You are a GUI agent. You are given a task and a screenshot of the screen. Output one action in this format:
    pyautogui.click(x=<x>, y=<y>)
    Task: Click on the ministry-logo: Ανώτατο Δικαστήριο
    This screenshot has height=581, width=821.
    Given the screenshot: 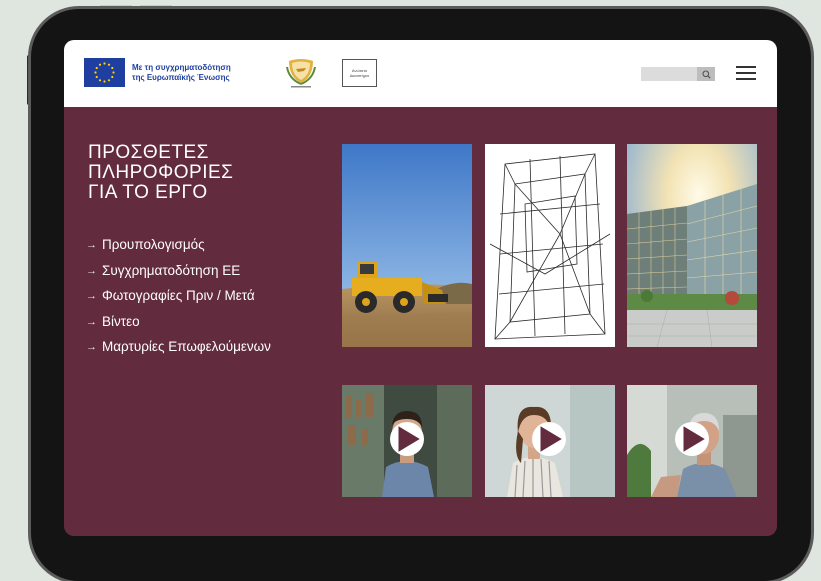 What is the action you would take?
    pyautogui.click(x=359, y=73)
    